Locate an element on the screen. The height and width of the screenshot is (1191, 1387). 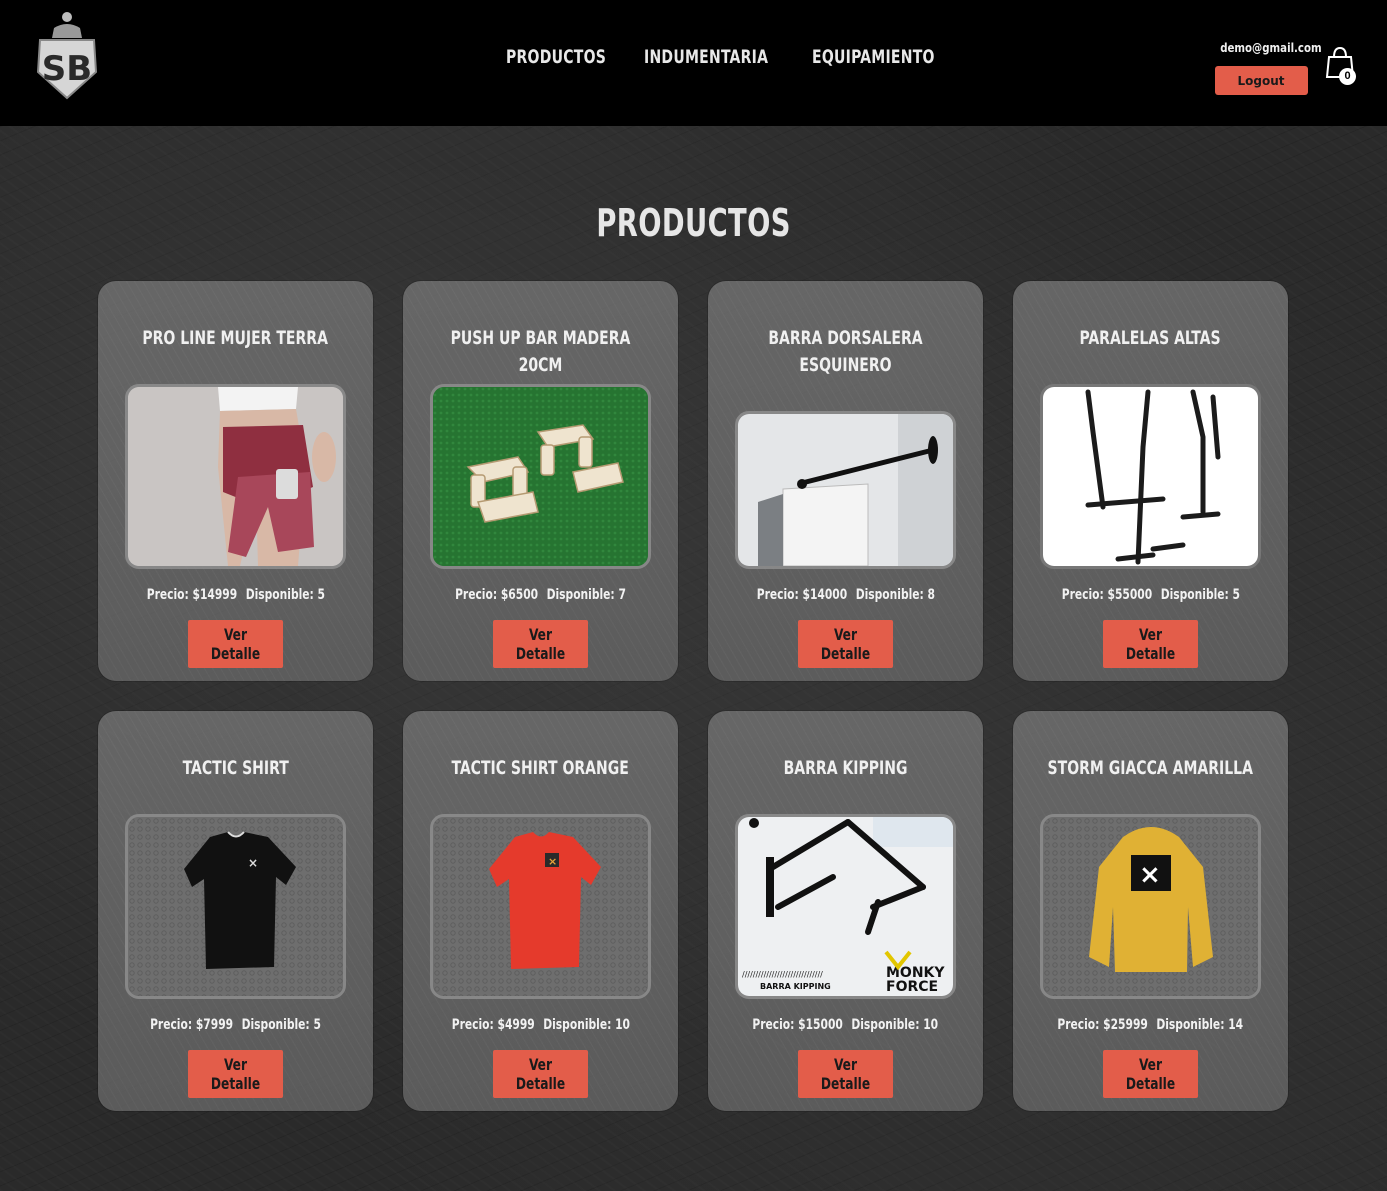
user-box: demo@gmail.com Logout is located at coordinates (1267, 68).